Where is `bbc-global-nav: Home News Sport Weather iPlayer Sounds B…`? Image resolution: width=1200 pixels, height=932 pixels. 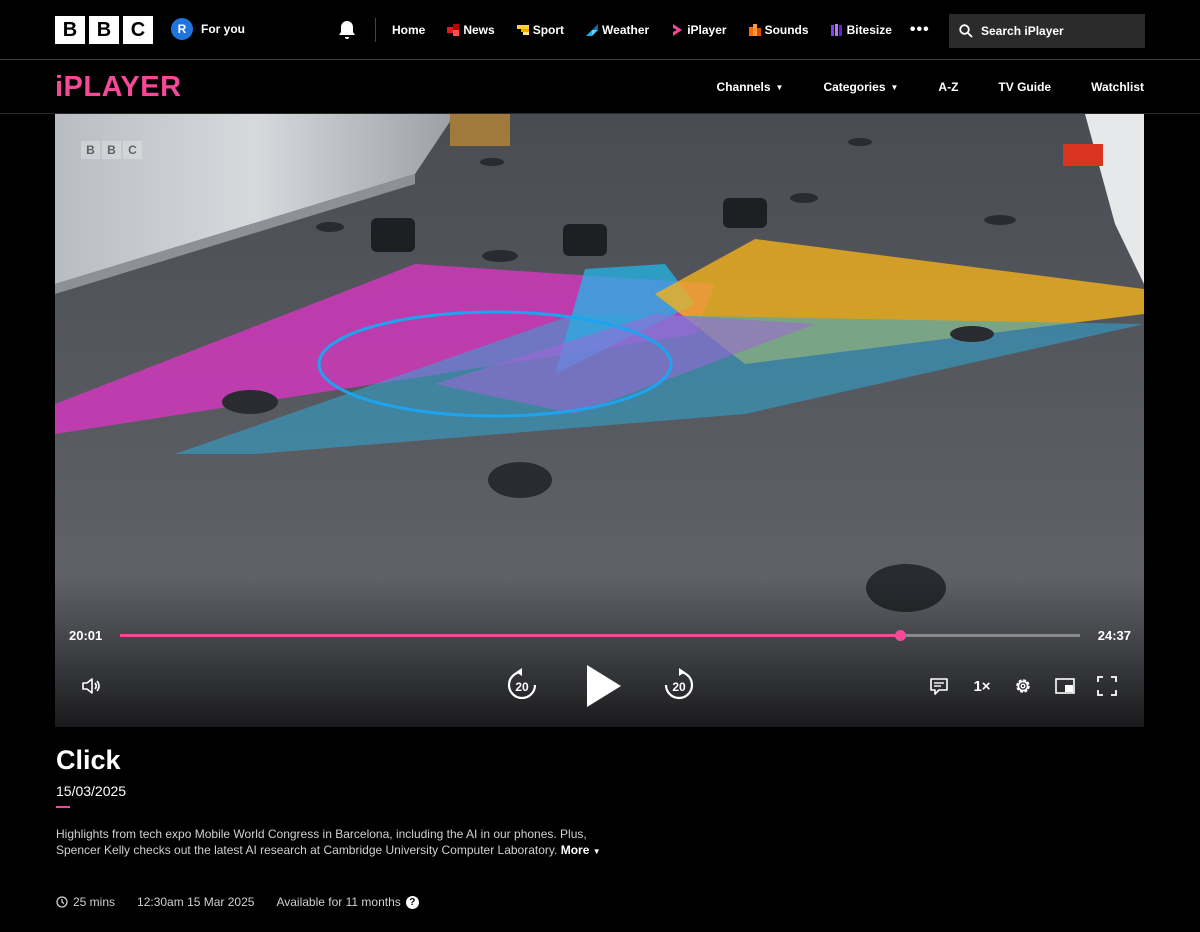
bbc-global-nav: Home News Sport Weather iPlayer Sounds B… is located at coordinates (672, 30).